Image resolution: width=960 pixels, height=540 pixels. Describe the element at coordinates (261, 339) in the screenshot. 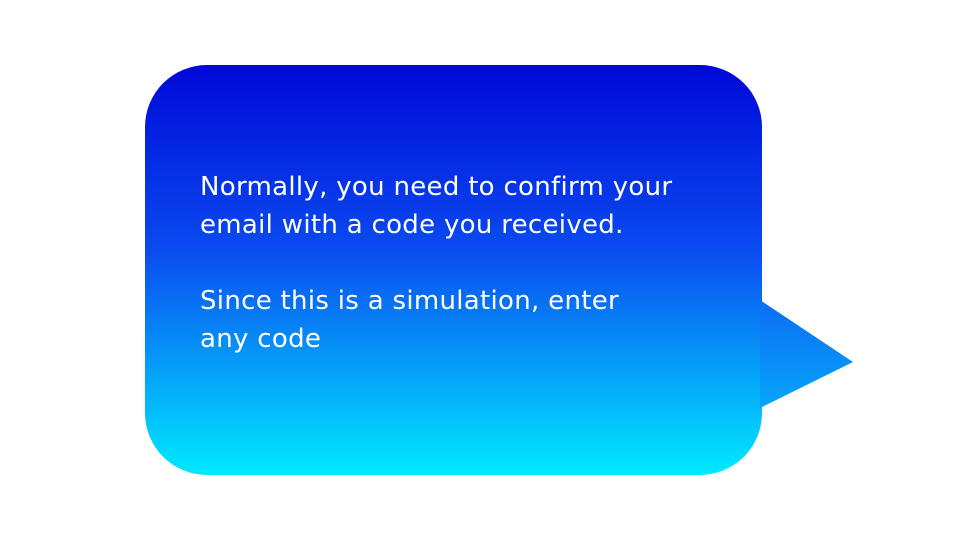

I see `message-line: any code` at that location.